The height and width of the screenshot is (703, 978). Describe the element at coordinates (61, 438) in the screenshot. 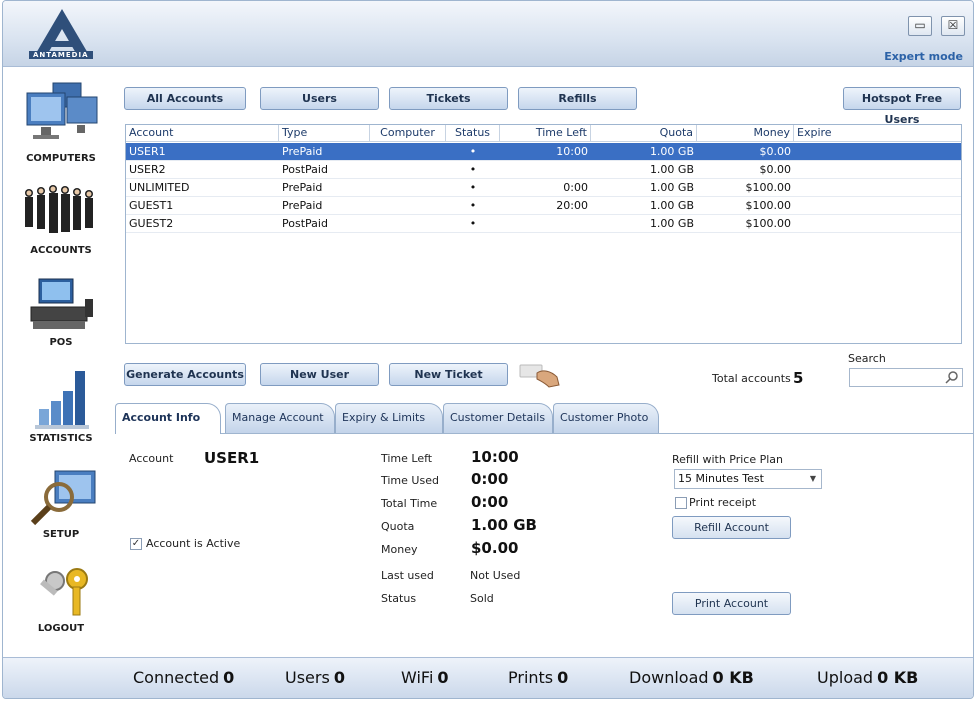

I see `sidebar-label-statistics: STATISTICS` at that location.